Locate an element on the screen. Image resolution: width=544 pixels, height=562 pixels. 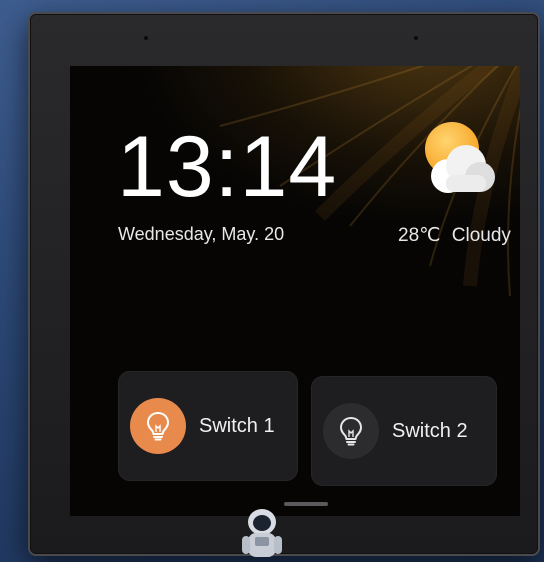
weather-temperature: 28℃ is located at coordinates (419, 235).